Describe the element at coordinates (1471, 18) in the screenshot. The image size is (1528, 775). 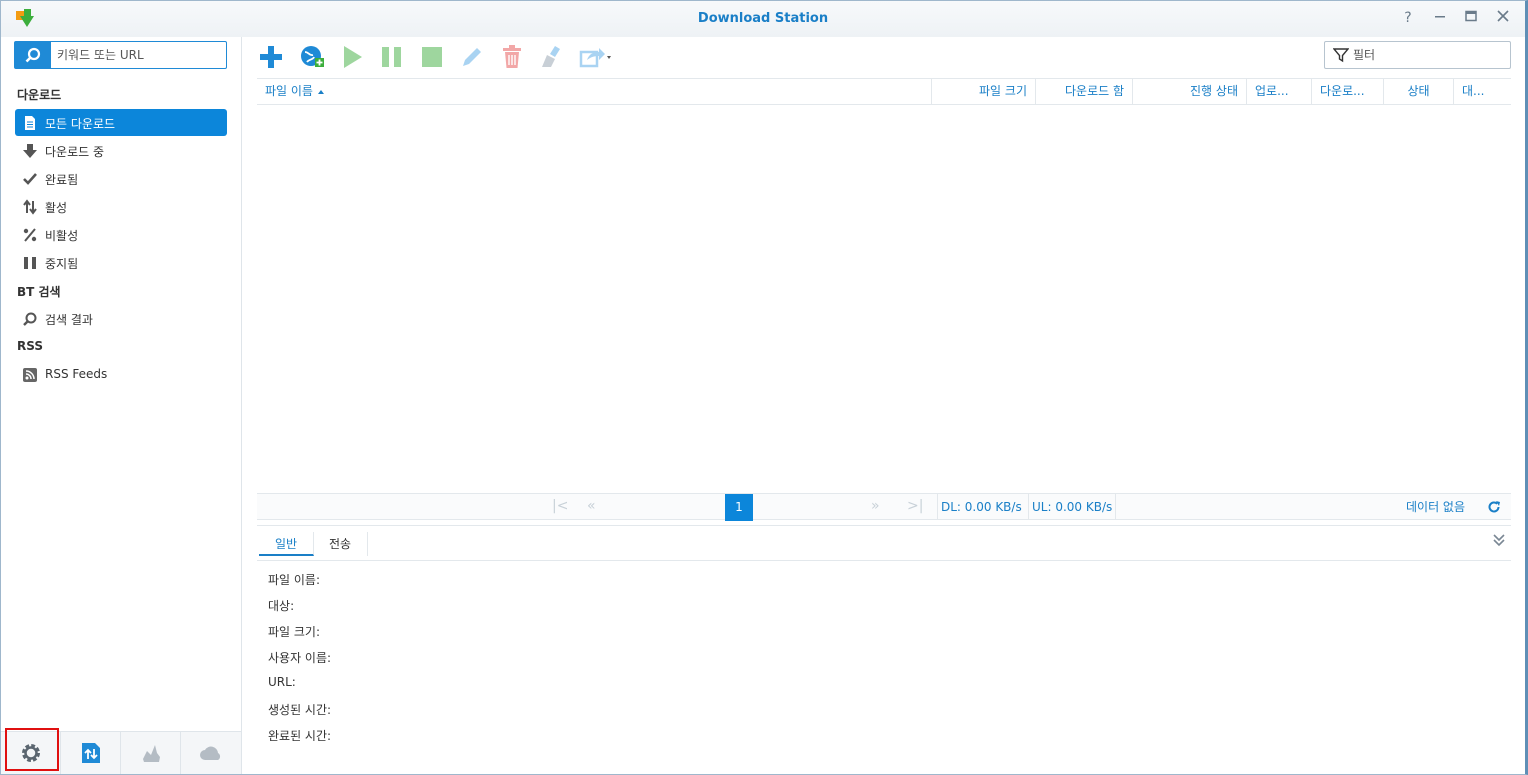
I see `maximize-button` at that location.